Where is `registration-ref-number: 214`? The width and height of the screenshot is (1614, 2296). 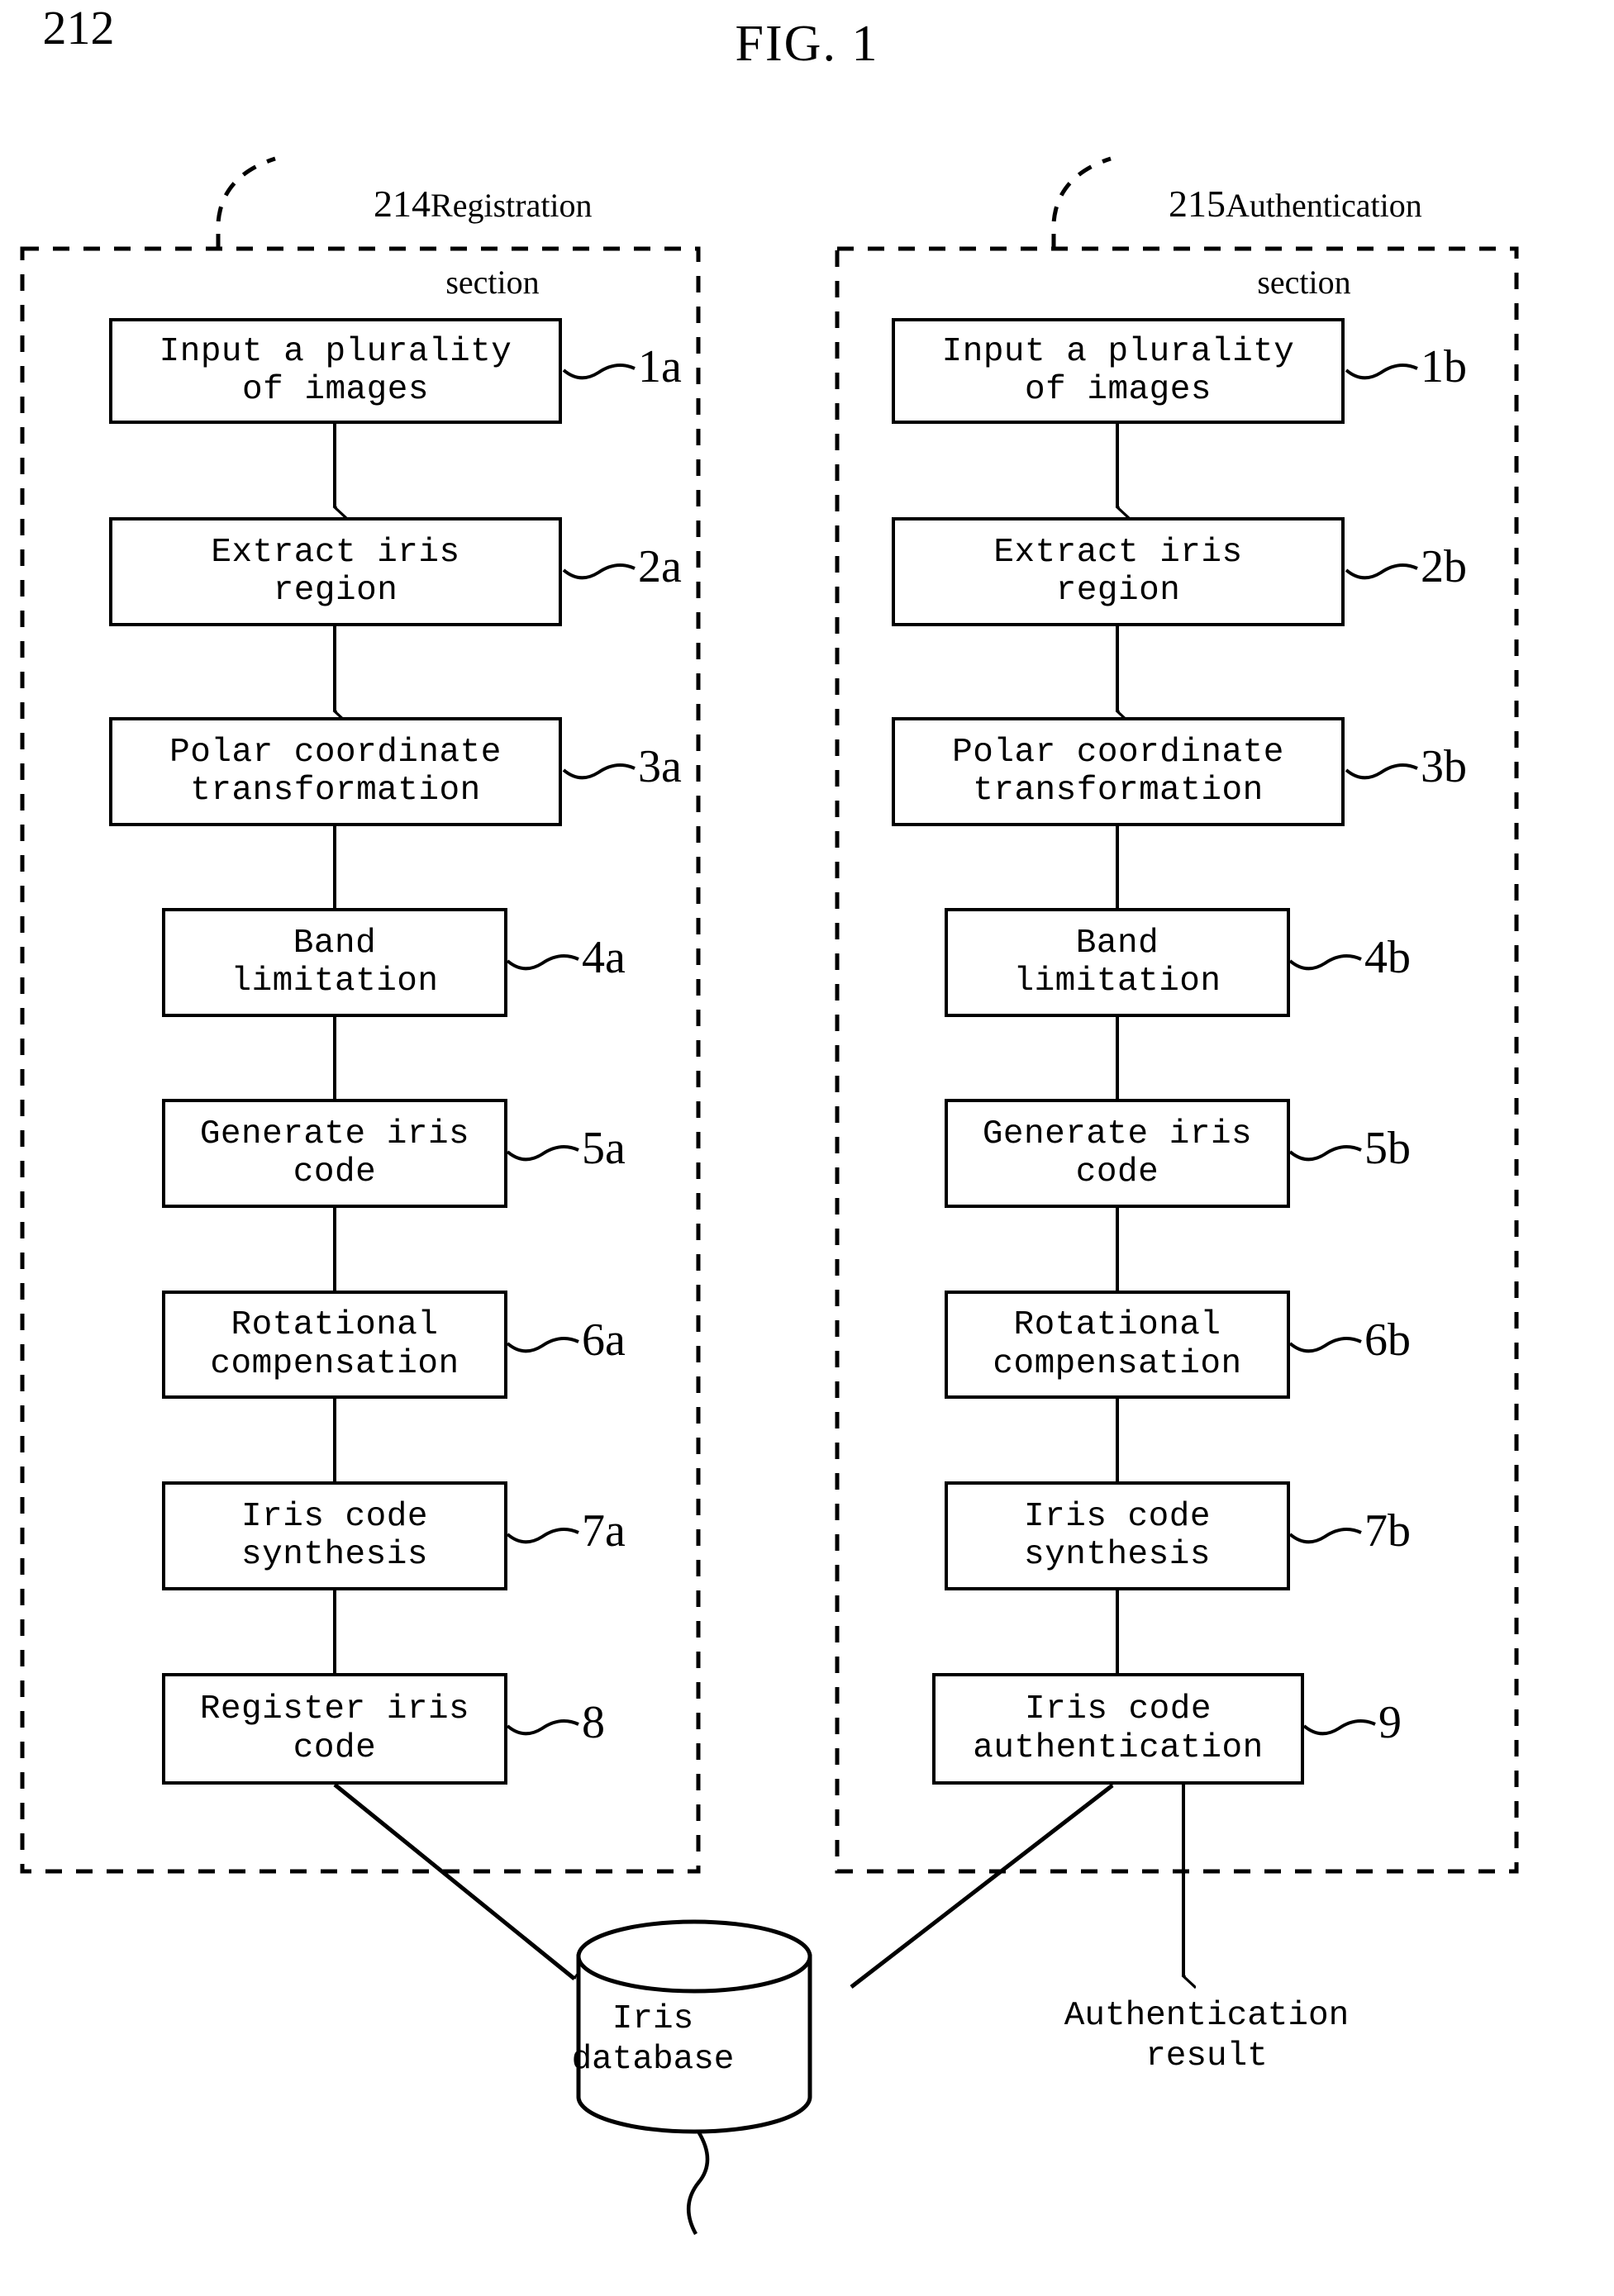 registration-ref-number: 214 is located at coordinates (402, 203).